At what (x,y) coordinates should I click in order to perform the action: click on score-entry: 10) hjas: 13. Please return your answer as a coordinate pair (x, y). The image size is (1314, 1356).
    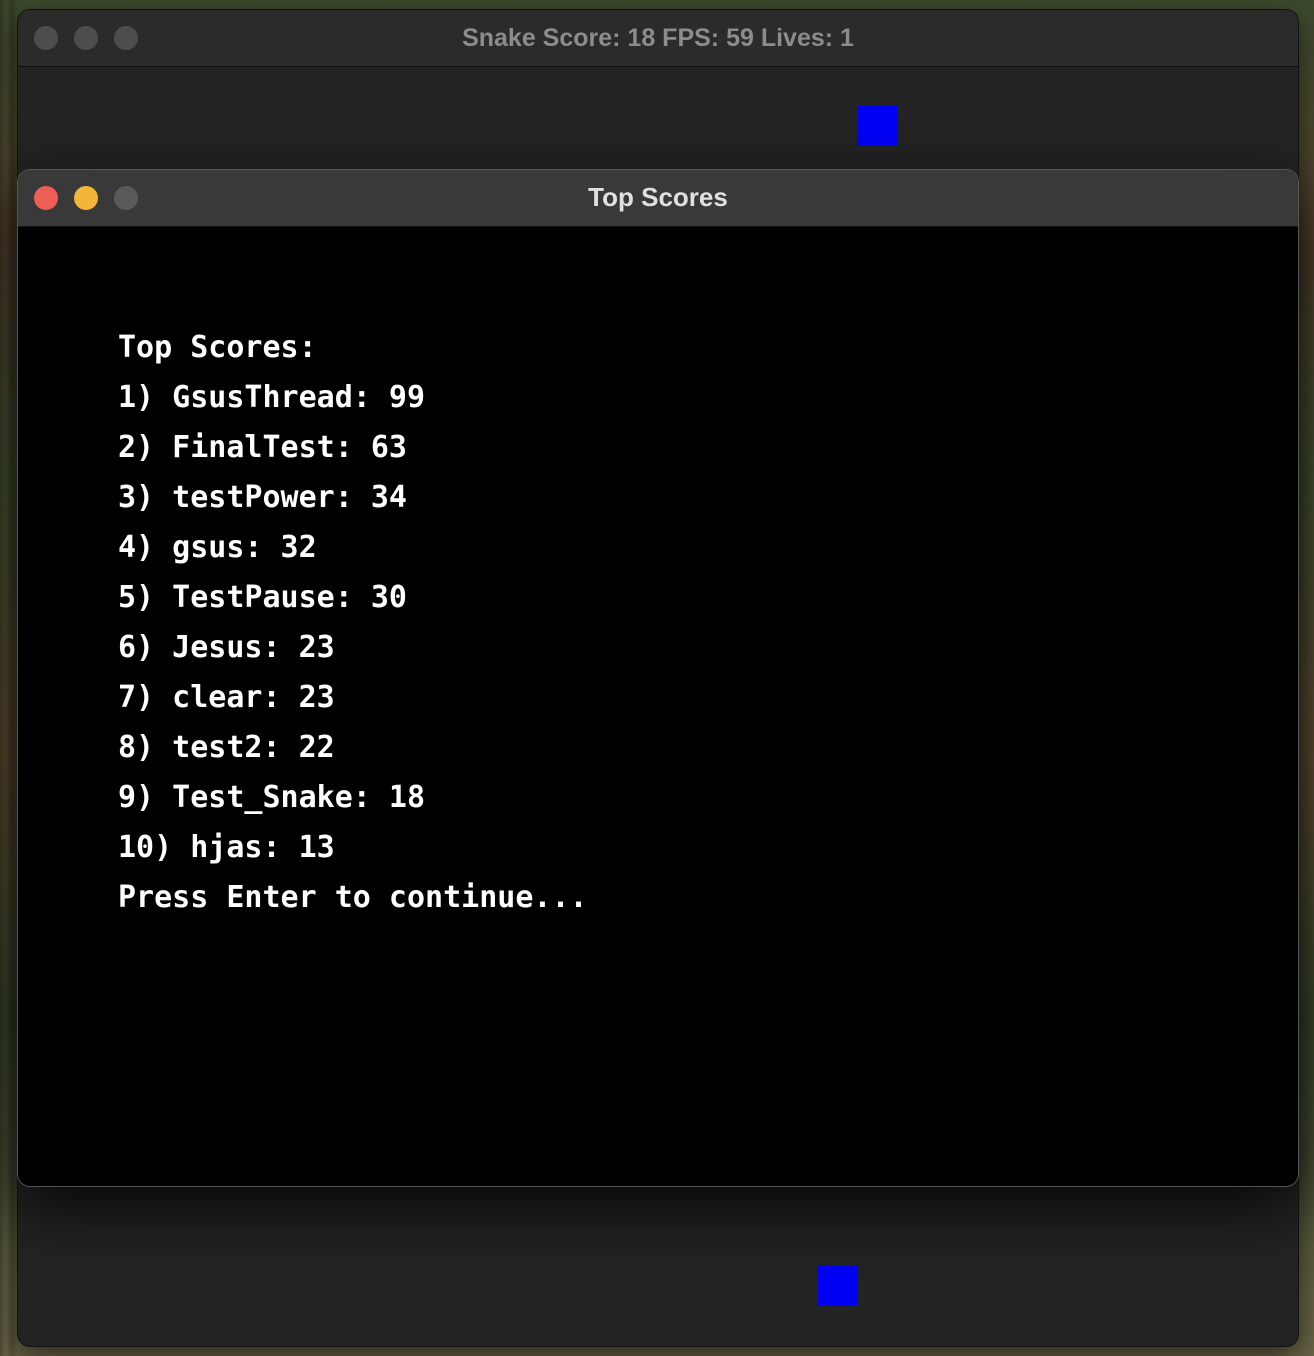
    Looking at the image, I should click on (226, 847).